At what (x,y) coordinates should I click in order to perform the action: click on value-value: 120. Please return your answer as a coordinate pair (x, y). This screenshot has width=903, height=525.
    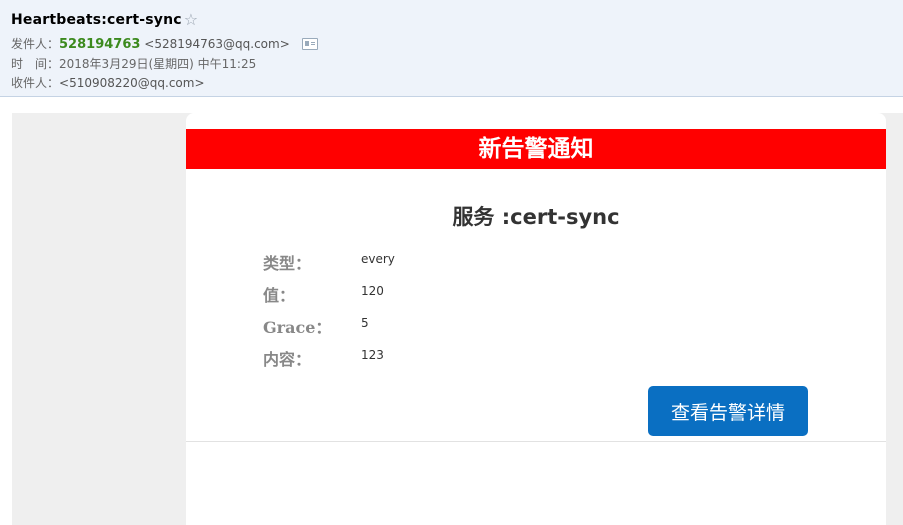
    Looking at the image, I should click on (372, 291).